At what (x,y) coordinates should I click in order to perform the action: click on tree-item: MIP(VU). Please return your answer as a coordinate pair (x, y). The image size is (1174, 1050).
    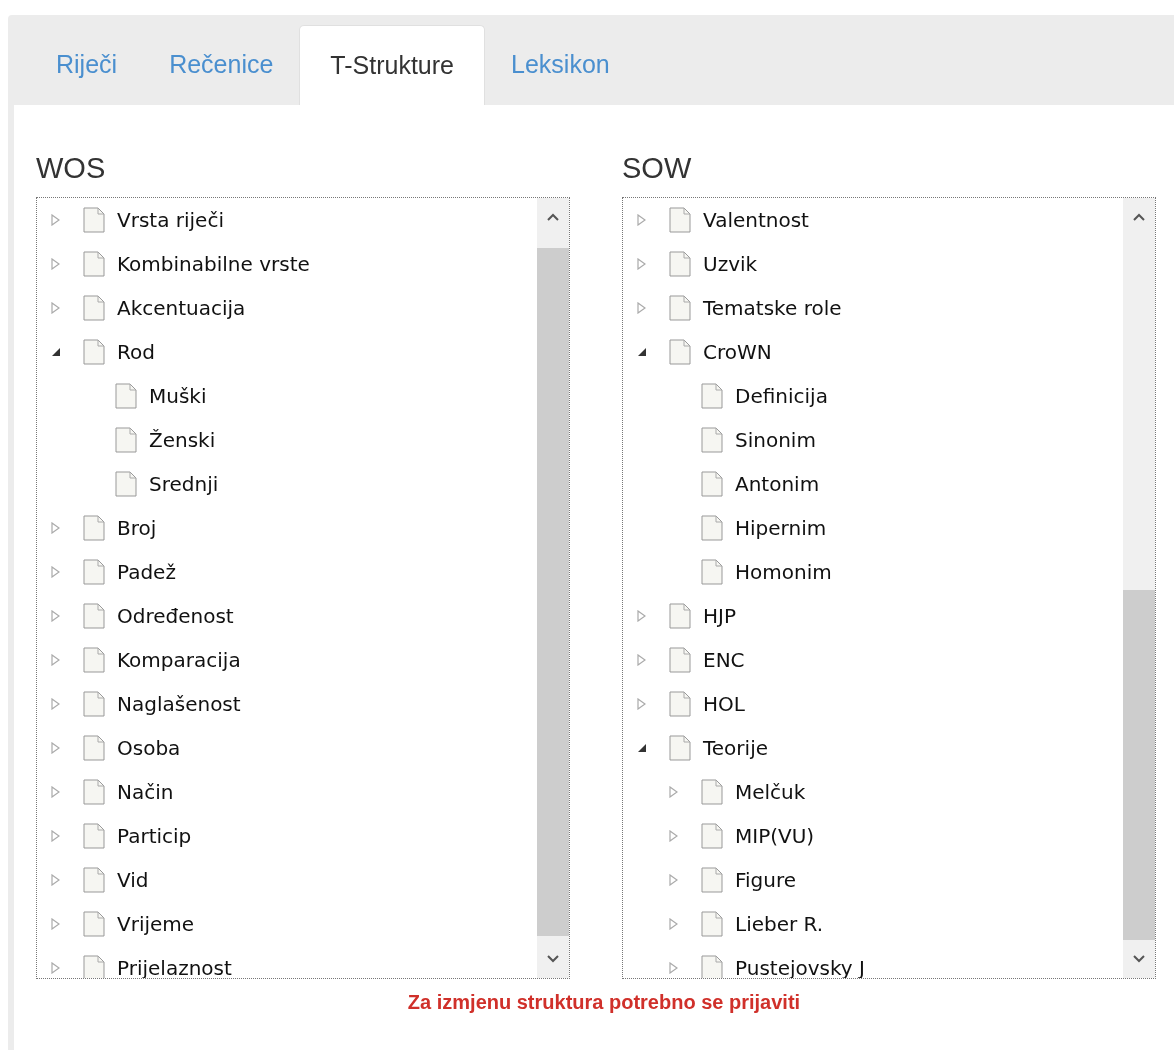
    Looking at the image, I should click on (775, 836).